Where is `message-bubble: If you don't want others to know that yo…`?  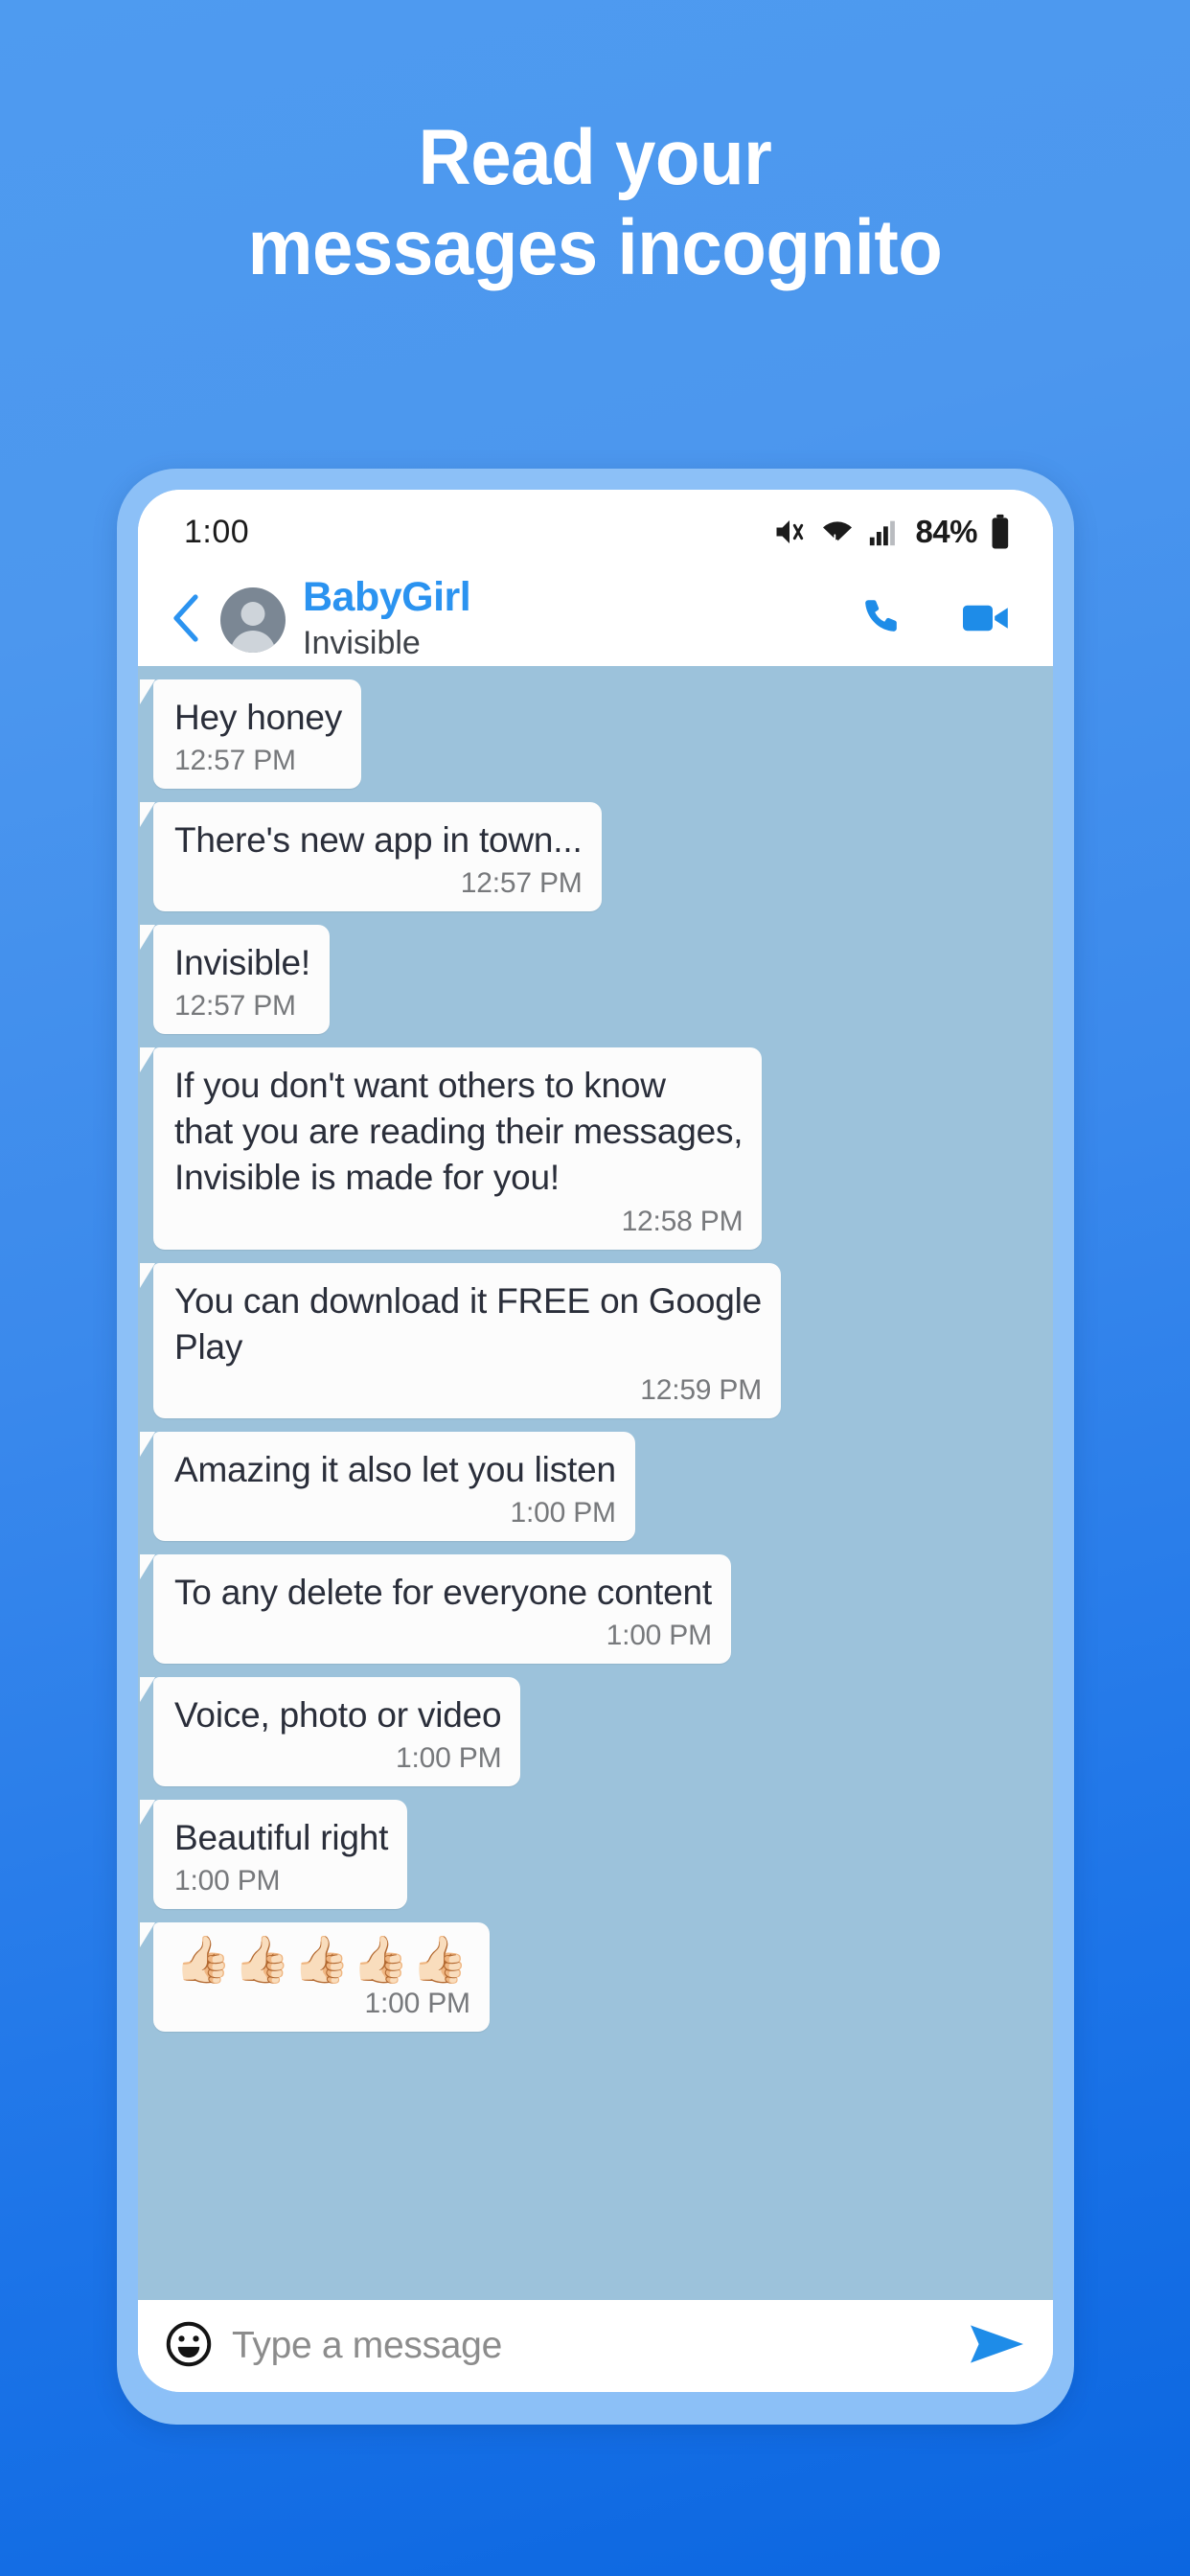 message-bubble: If you don't want others to know that yo… is located at coordinates (451, 1148).